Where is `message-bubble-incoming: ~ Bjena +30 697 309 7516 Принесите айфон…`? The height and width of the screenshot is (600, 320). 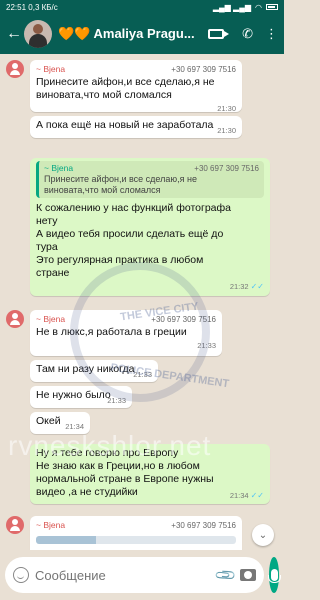 message-bubble-incoming: ~ Bjena +30 697 309 7516 Принесите айфон… is located at coordinates (136, 86).